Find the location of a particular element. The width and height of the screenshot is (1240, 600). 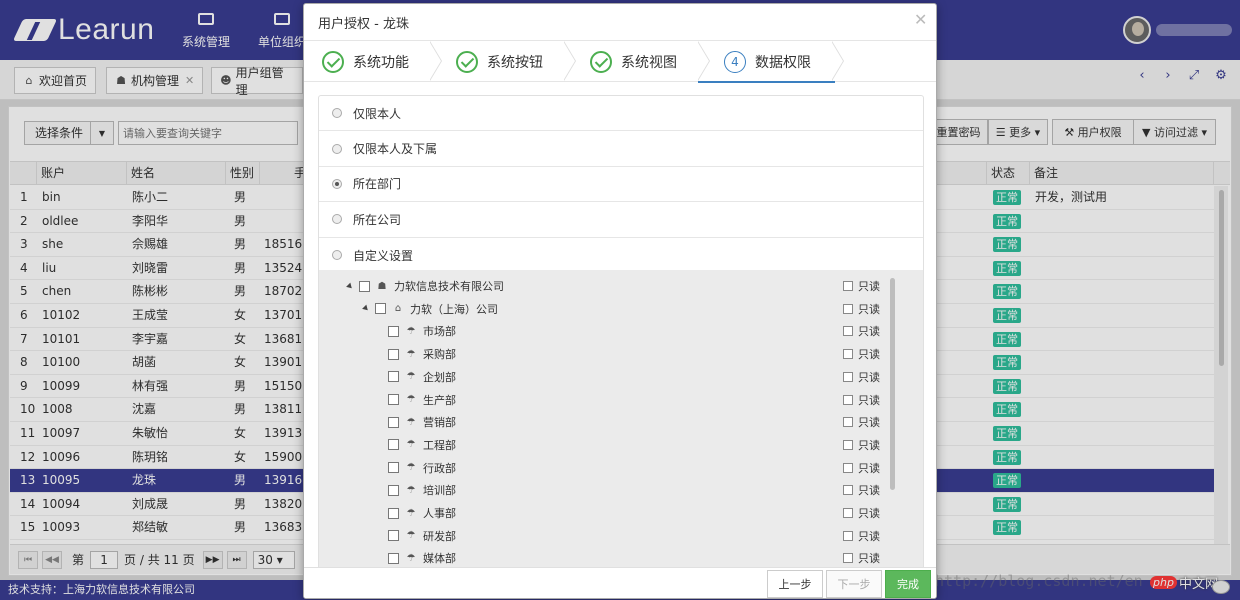

tree-node-department: ☂ 人事部 is located at coordinates (422, 513).